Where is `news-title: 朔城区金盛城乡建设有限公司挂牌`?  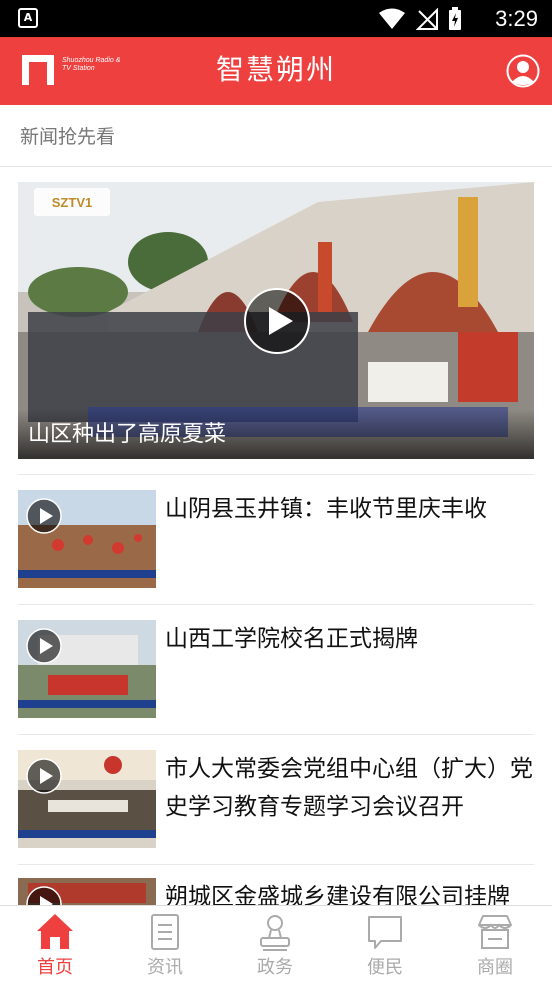 news-title: 朔城区金盛城乡建设有限公司挂牌 is located at coordinates (337, 894).